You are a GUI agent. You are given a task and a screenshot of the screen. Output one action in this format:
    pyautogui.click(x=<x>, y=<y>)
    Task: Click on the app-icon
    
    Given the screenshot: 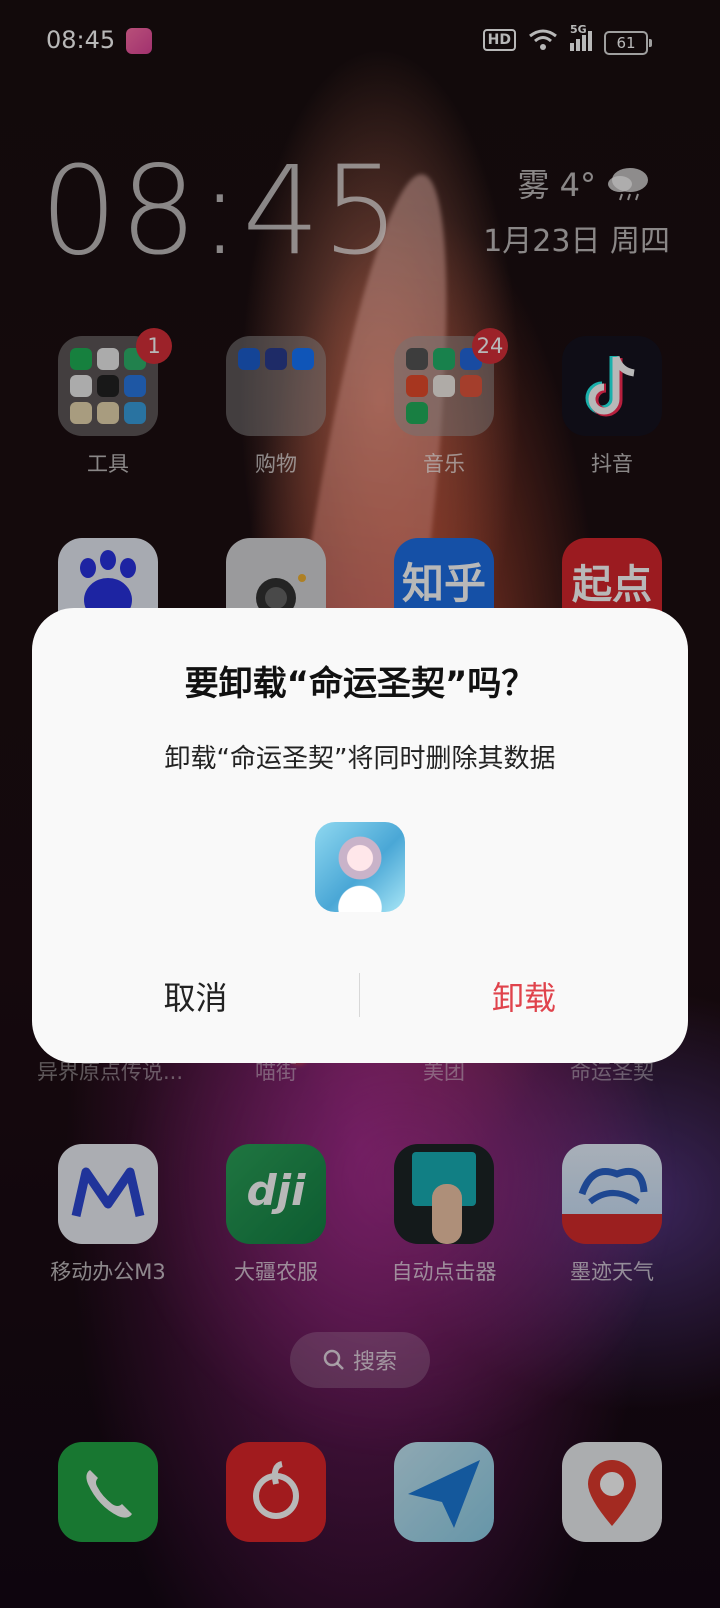 What is the action you would take?
    pyautogui.click(x=360, y=867)
    